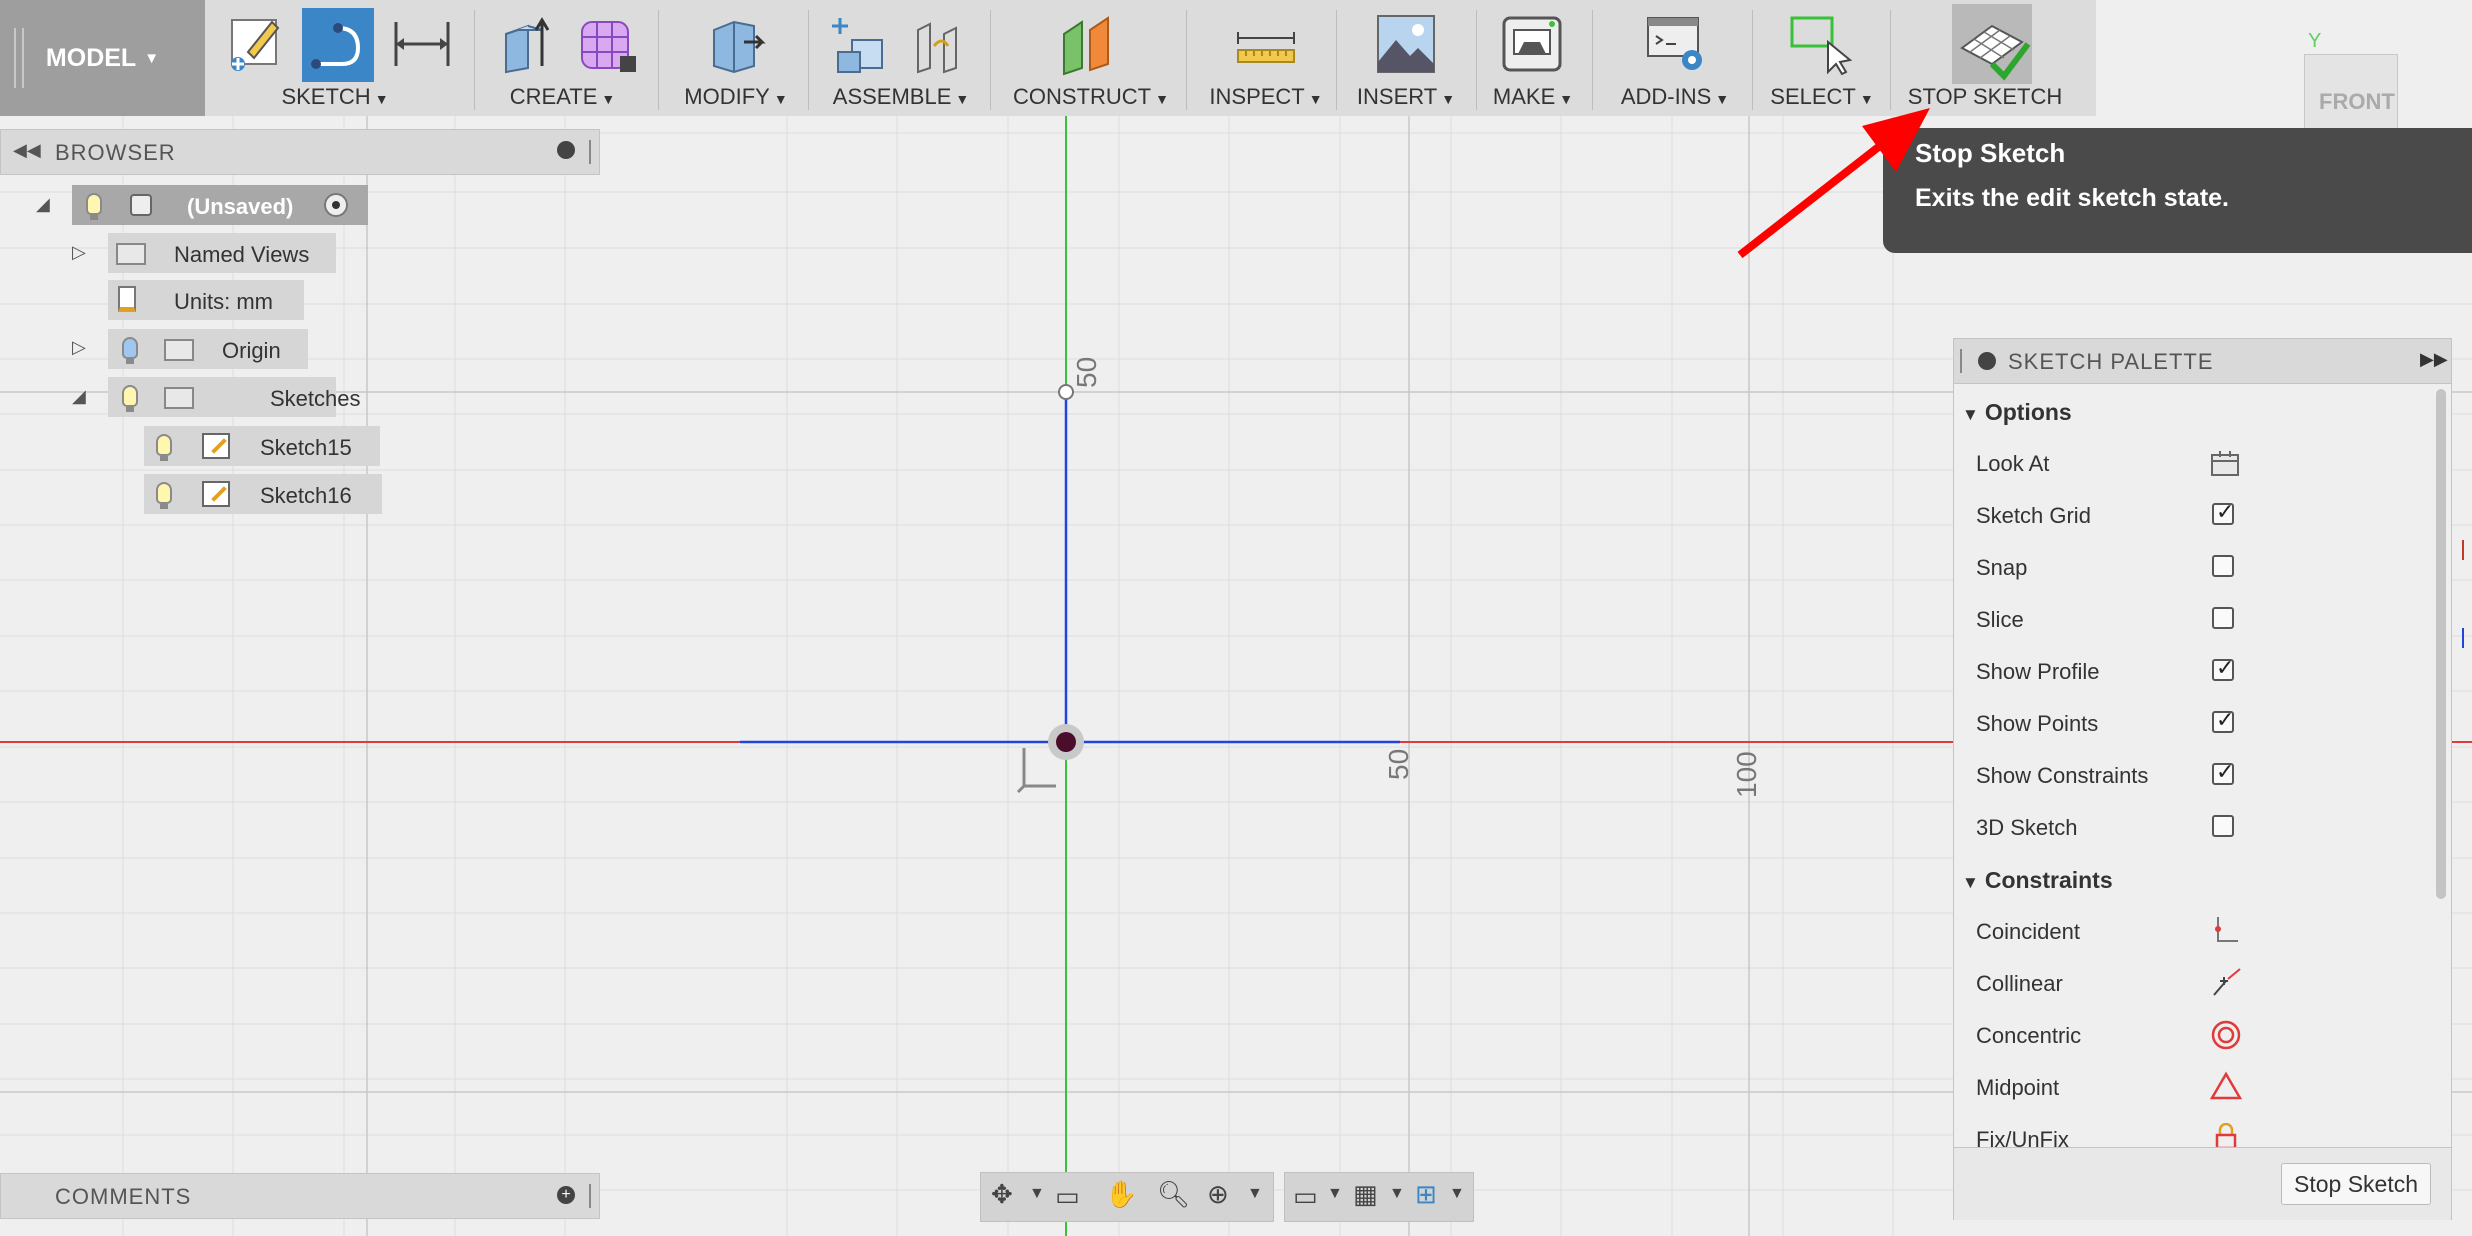 Image resolution: width=2472 pixels, height=1236 pixels. What do you see at coordinates (1532, 44) in the screenshot?
I see `3d-print-icon` at bounding box center [1532, 44].